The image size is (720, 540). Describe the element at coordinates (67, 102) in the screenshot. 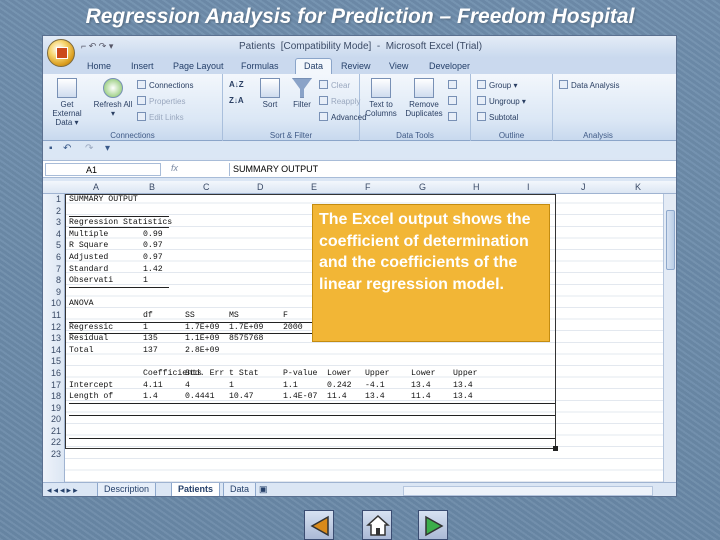

I see `get-external-data-button: Get External Data ▾` at that location.